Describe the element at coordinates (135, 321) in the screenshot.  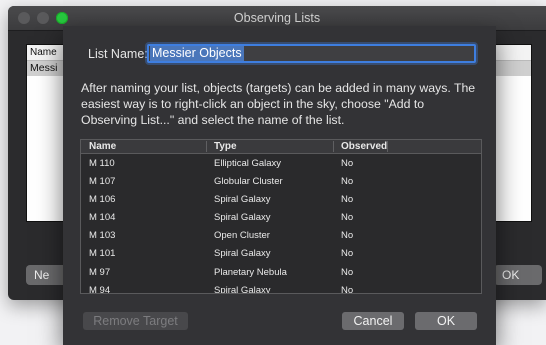
I see `remove-target-button: Remove Target` at that location.